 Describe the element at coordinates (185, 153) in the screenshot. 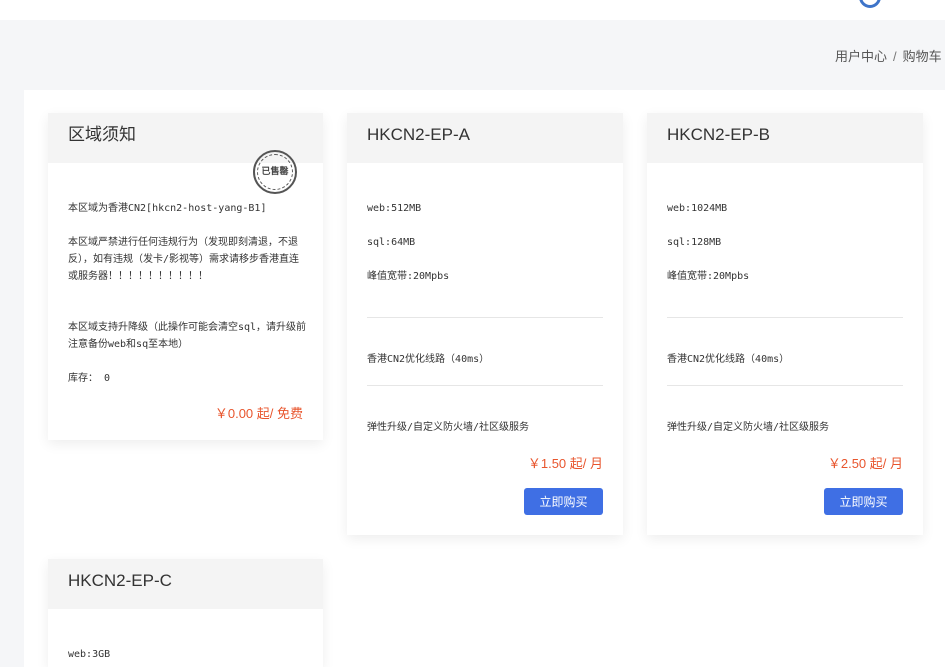

I see `region-notice-header: 区域须知 已售罄` at that location.